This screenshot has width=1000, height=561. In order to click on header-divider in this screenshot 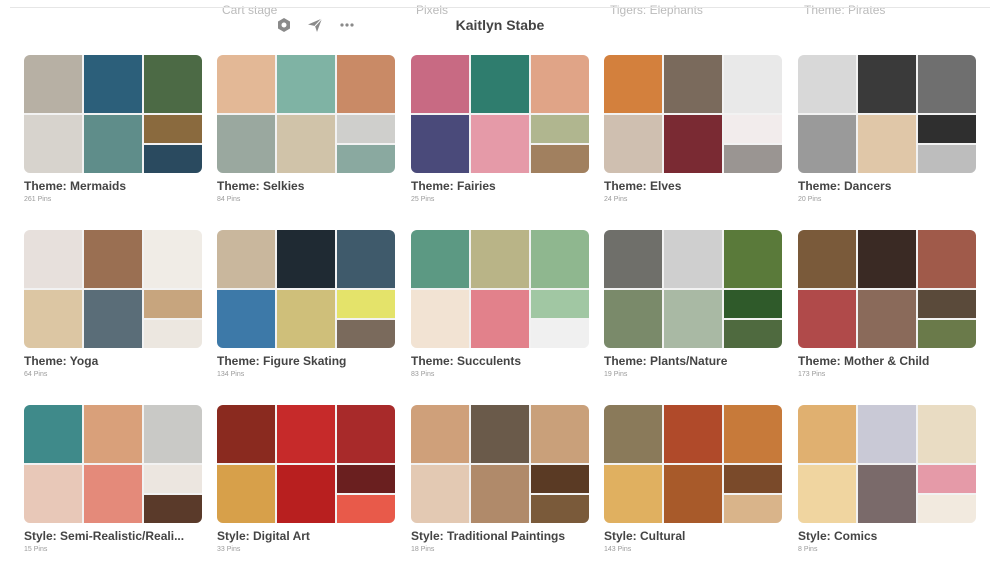, I will do `click(500, 7)`.